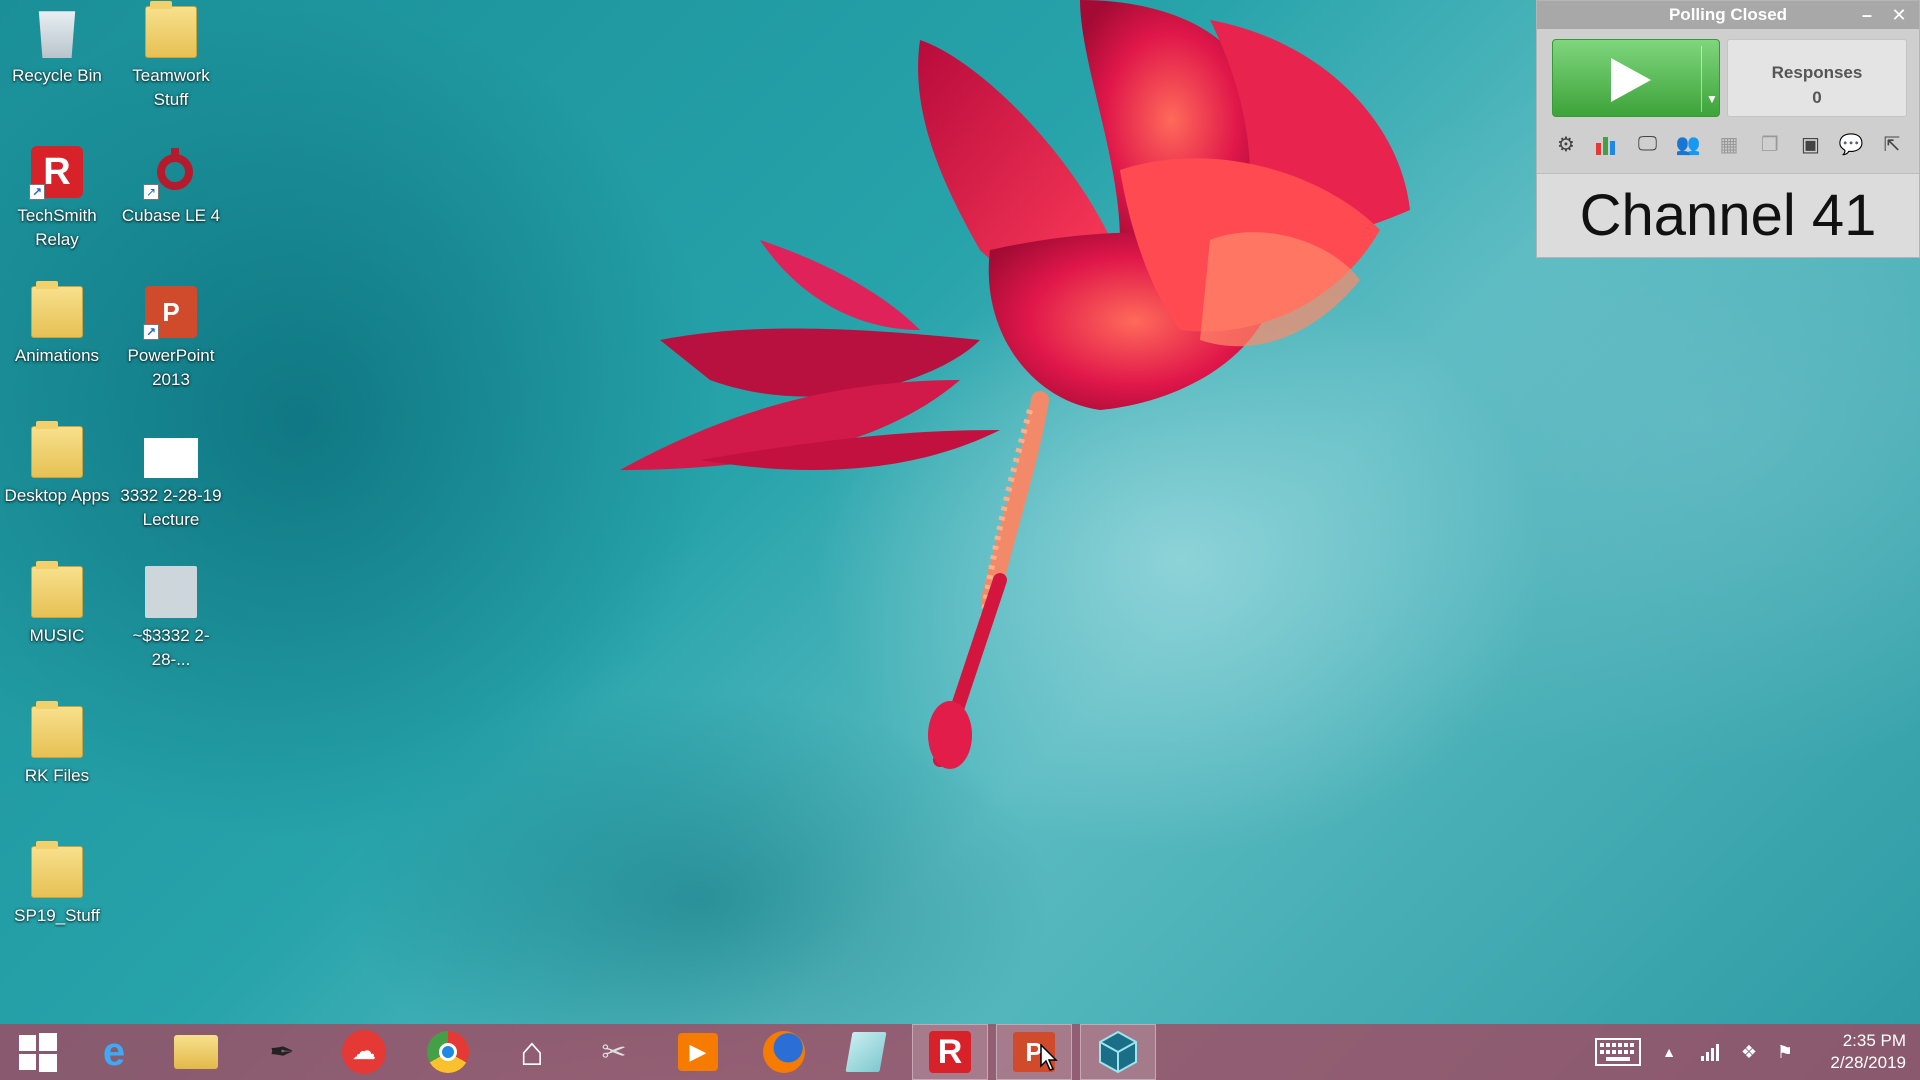 Image resolution: width=1920 pixels, height=1080 pixels. I want to click on chrome-icon, so click(448, 1052).